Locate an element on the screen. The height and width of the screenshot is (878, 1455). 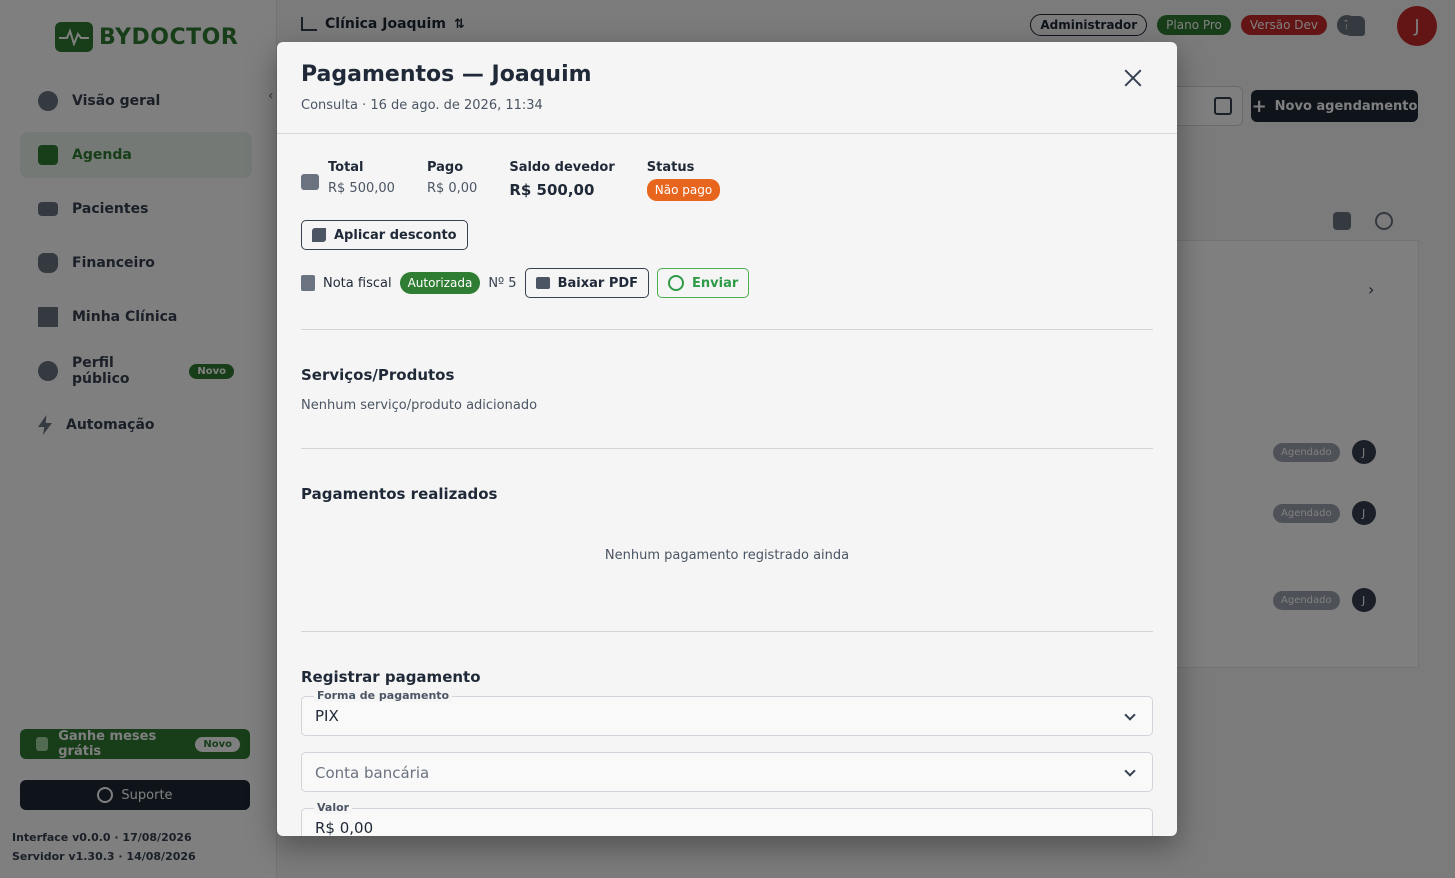
send-whatsapp-button: Enviar is located at coordinates (703, 283).